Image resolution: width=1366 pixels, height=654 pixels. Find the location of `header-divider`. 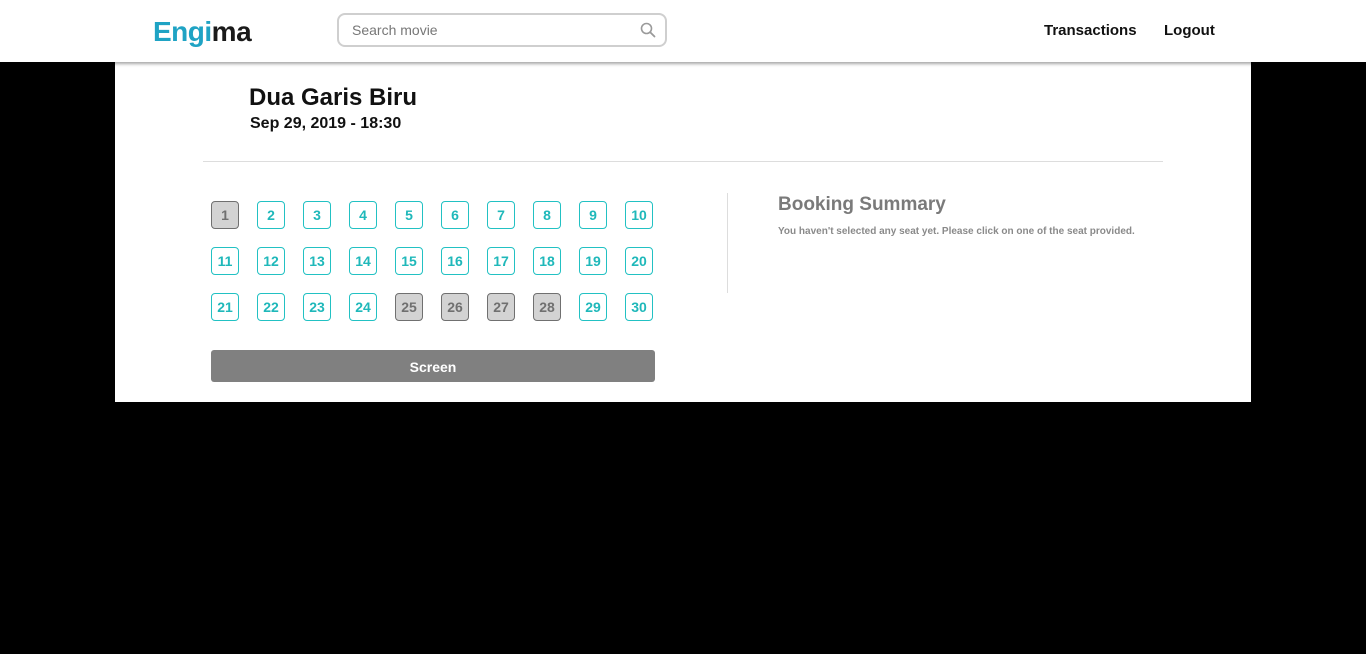

header-divider is located at coordinates (683, 161).